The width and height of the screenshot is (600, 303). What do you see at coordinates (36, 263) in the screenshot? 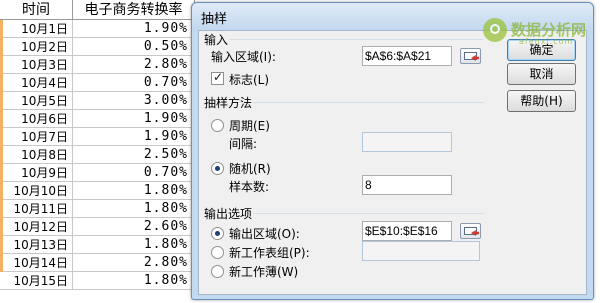
I see `date-cell: 10月14日` at bounding box center [36, 263].